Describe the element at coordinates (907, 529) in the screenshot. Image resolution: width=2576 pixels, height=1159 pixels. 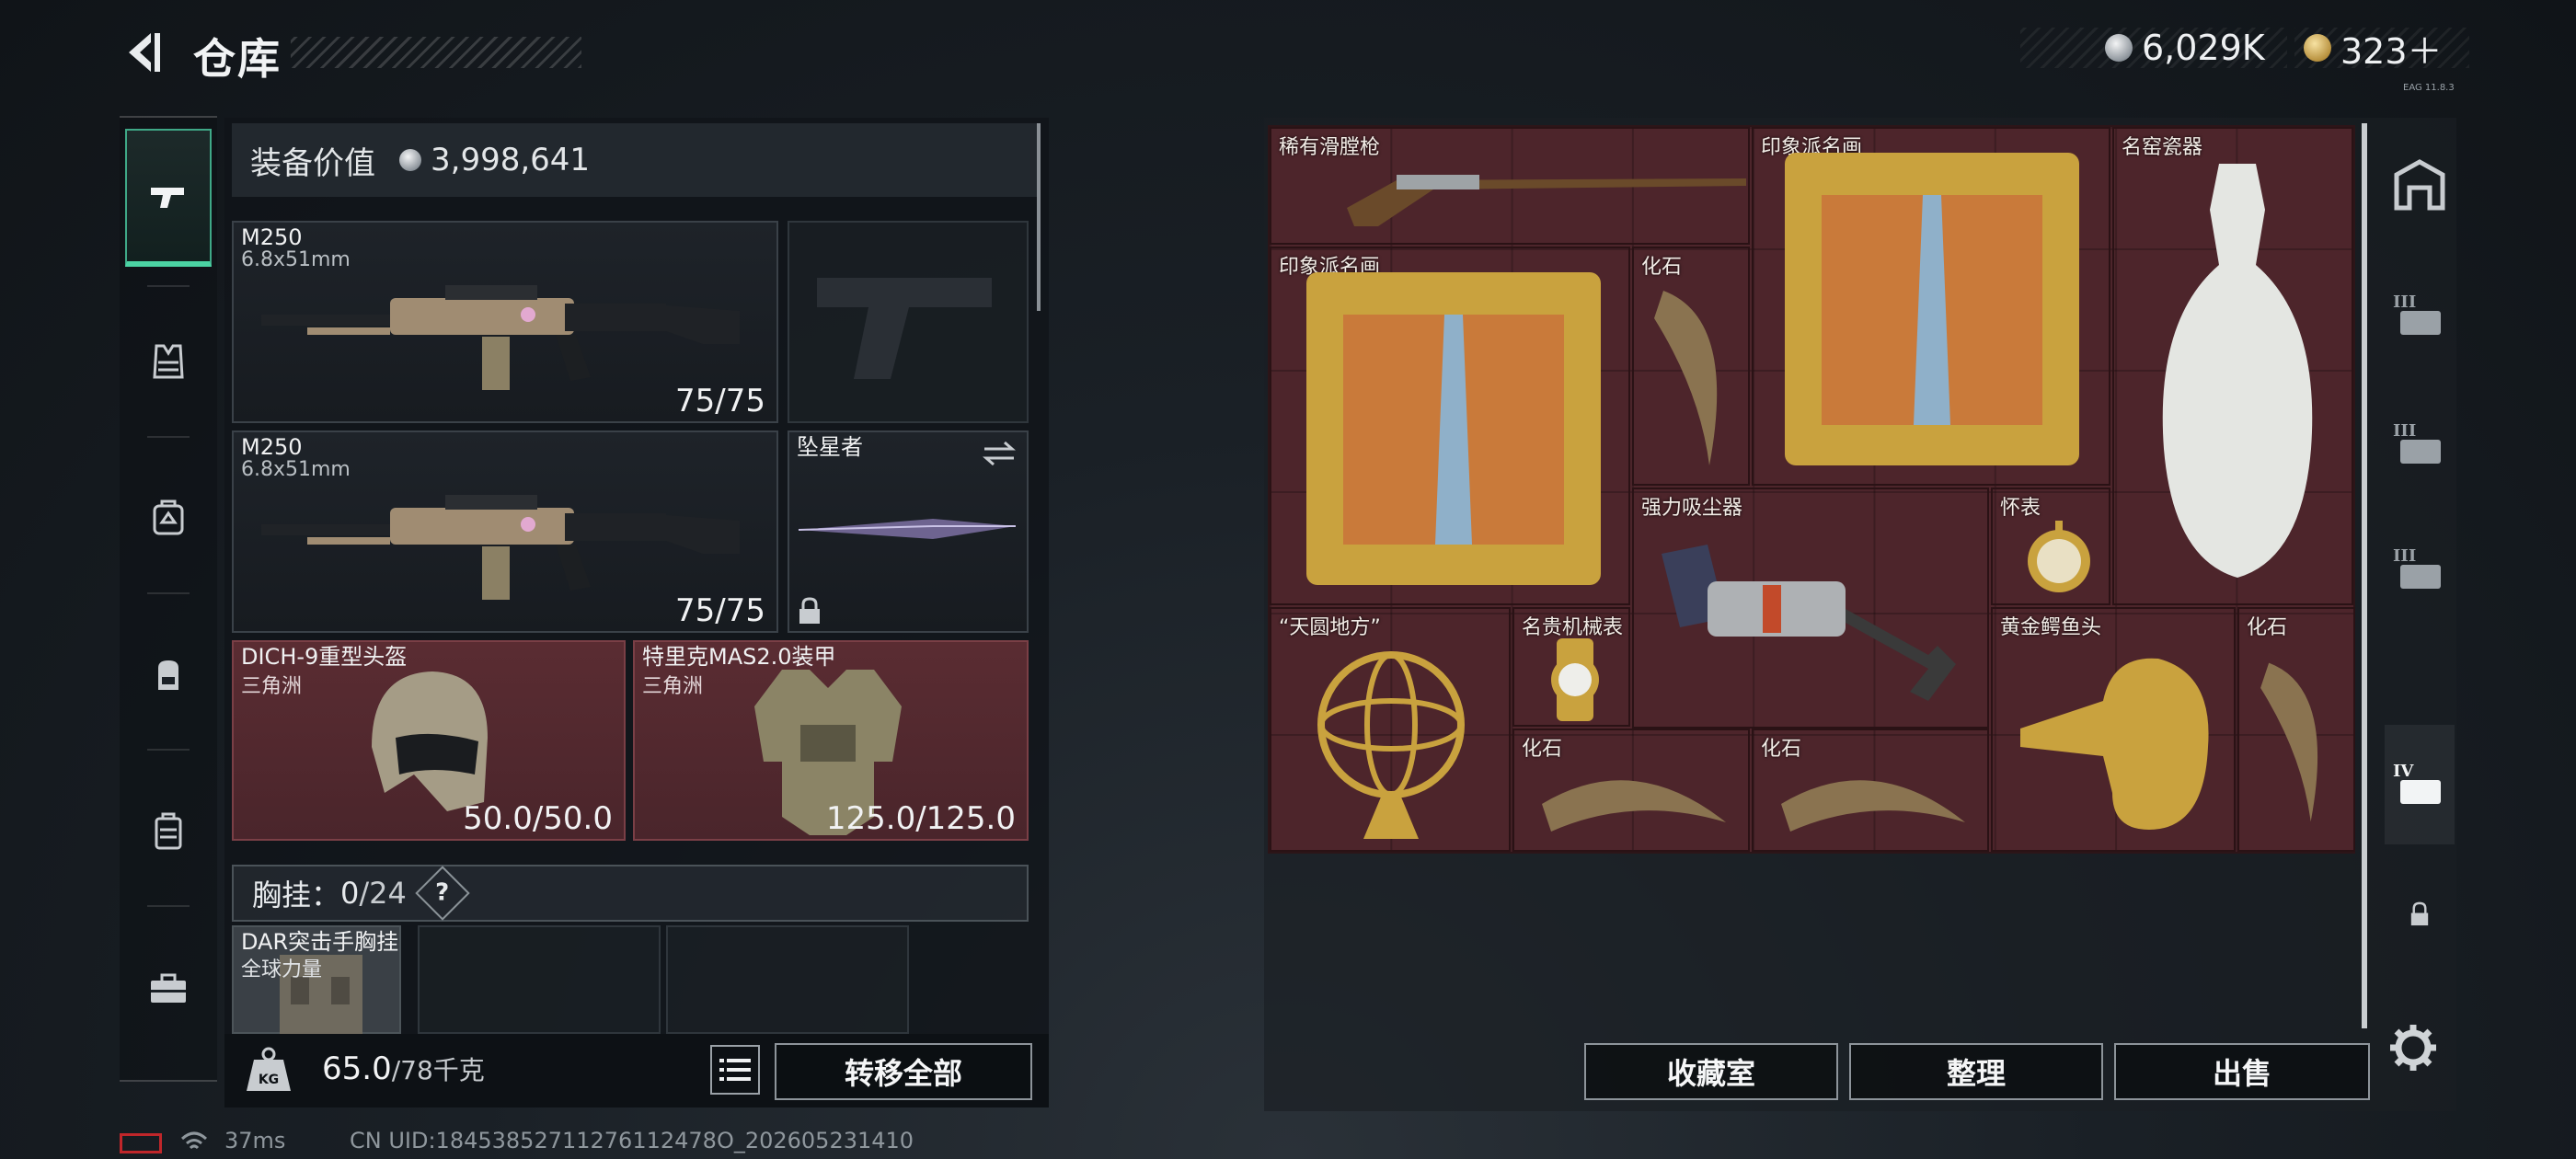
I see `knife-icon` at that location.